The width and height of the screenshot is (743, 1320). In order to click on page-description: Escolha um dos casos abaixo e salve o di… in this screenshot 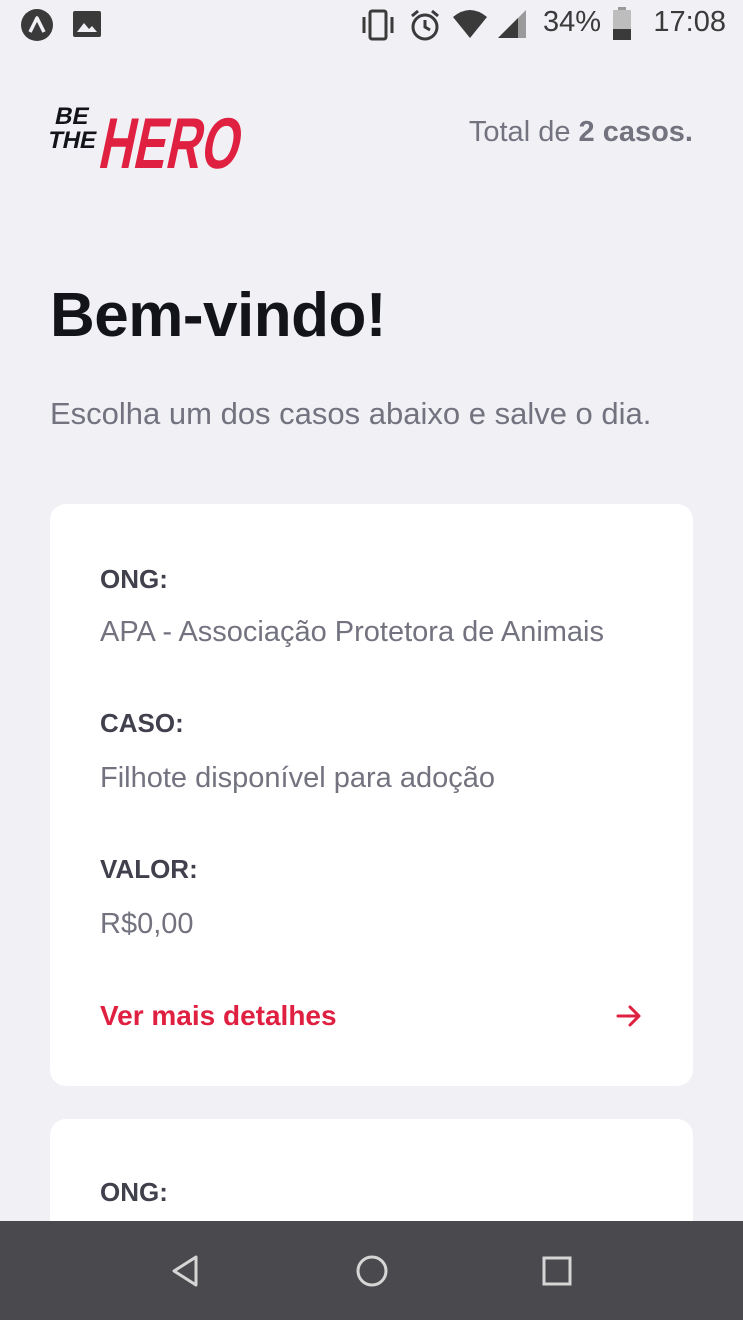, I will do `click(351, 413)`.